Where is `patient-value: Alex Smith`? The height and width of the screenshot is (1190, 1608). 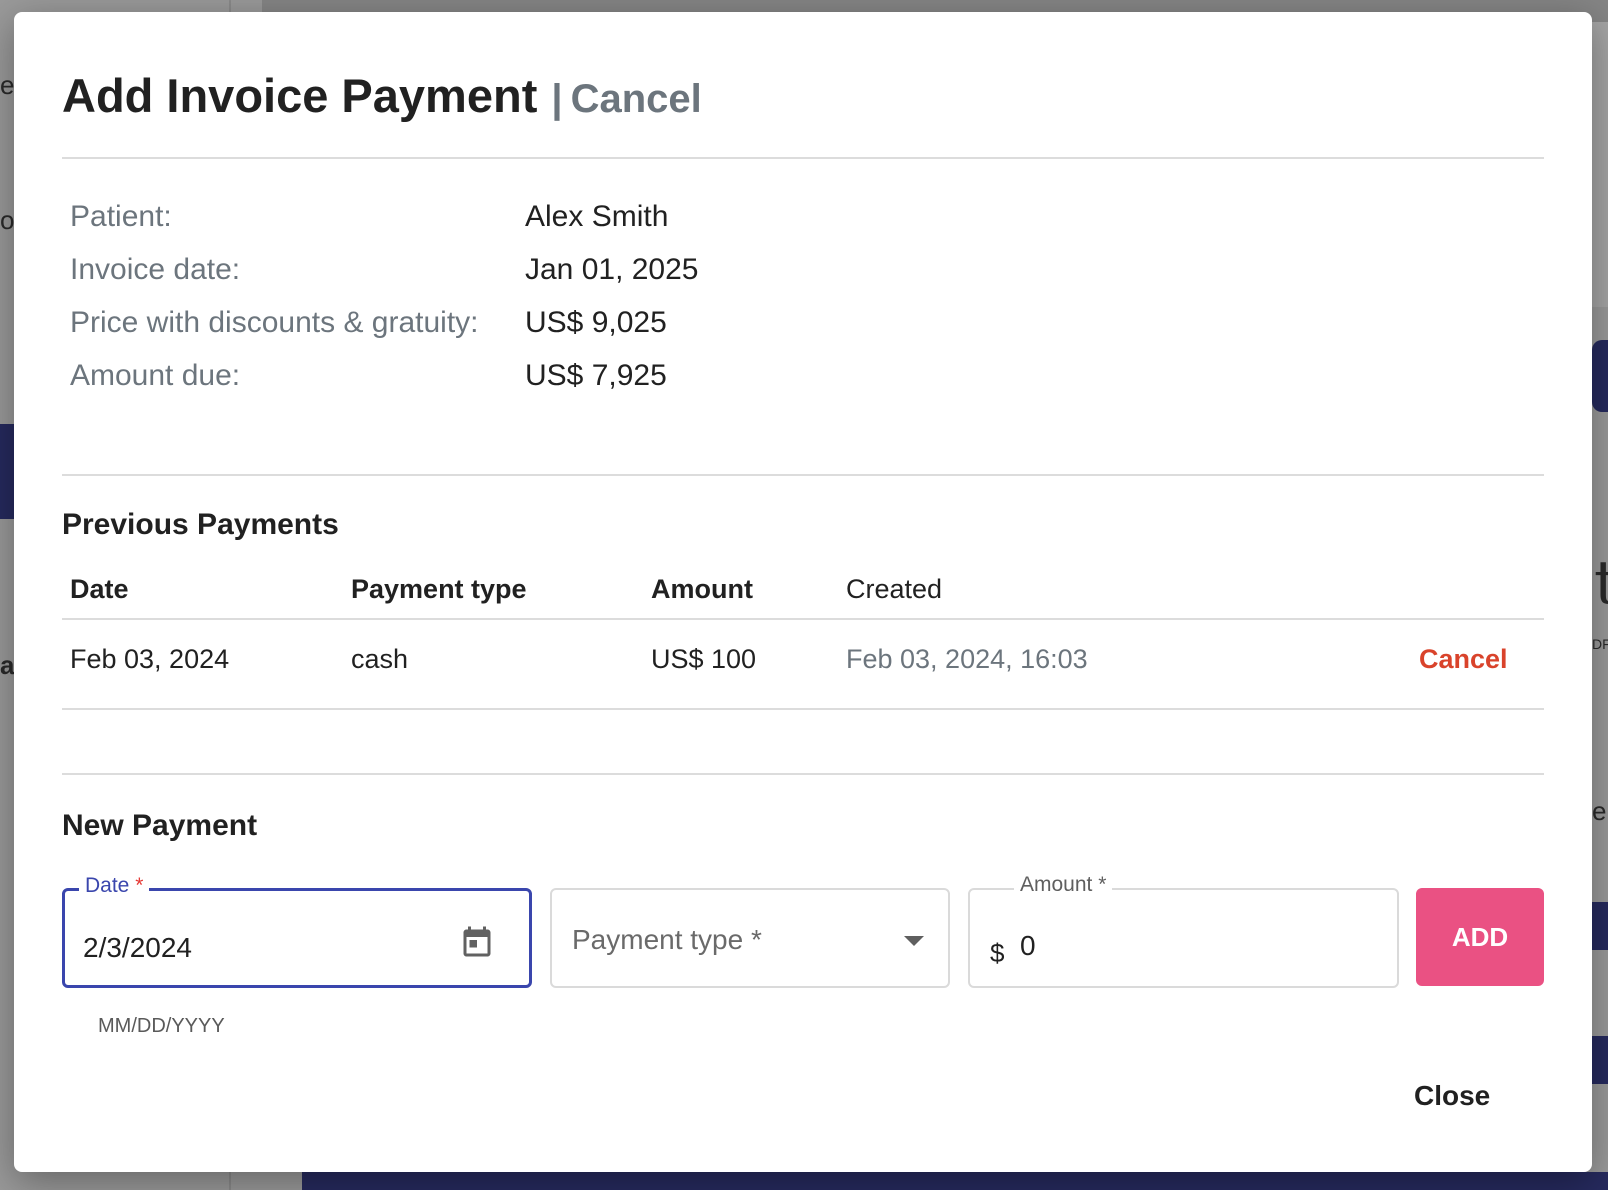
patient-value: Alex Smith is located at coordinates (597, 216).